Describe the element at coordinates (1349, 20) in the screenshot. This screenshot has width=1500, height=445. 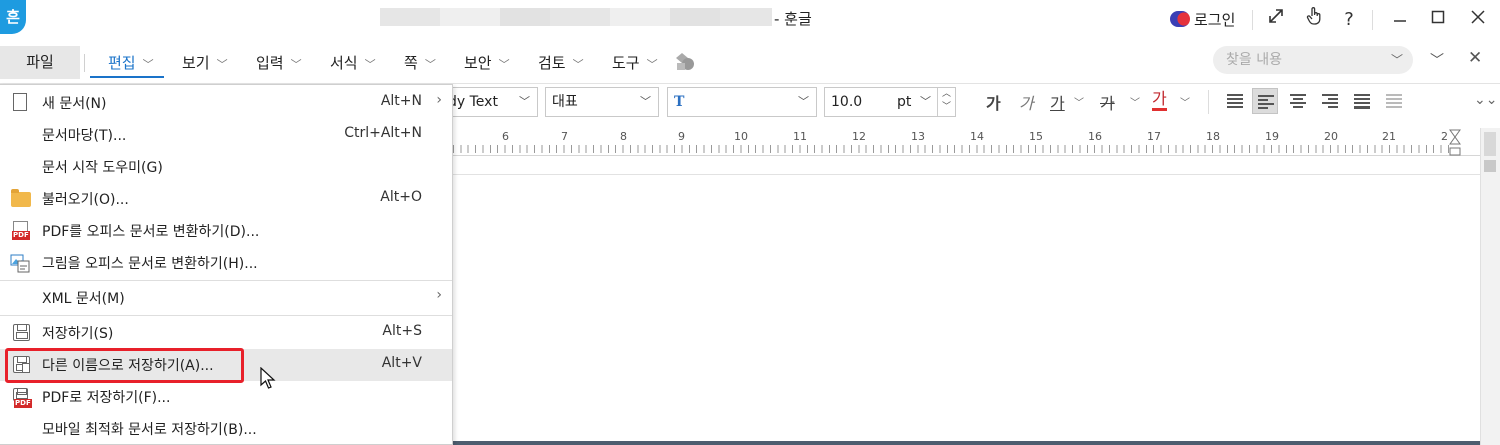
I see `help-icon: ?` at that location.